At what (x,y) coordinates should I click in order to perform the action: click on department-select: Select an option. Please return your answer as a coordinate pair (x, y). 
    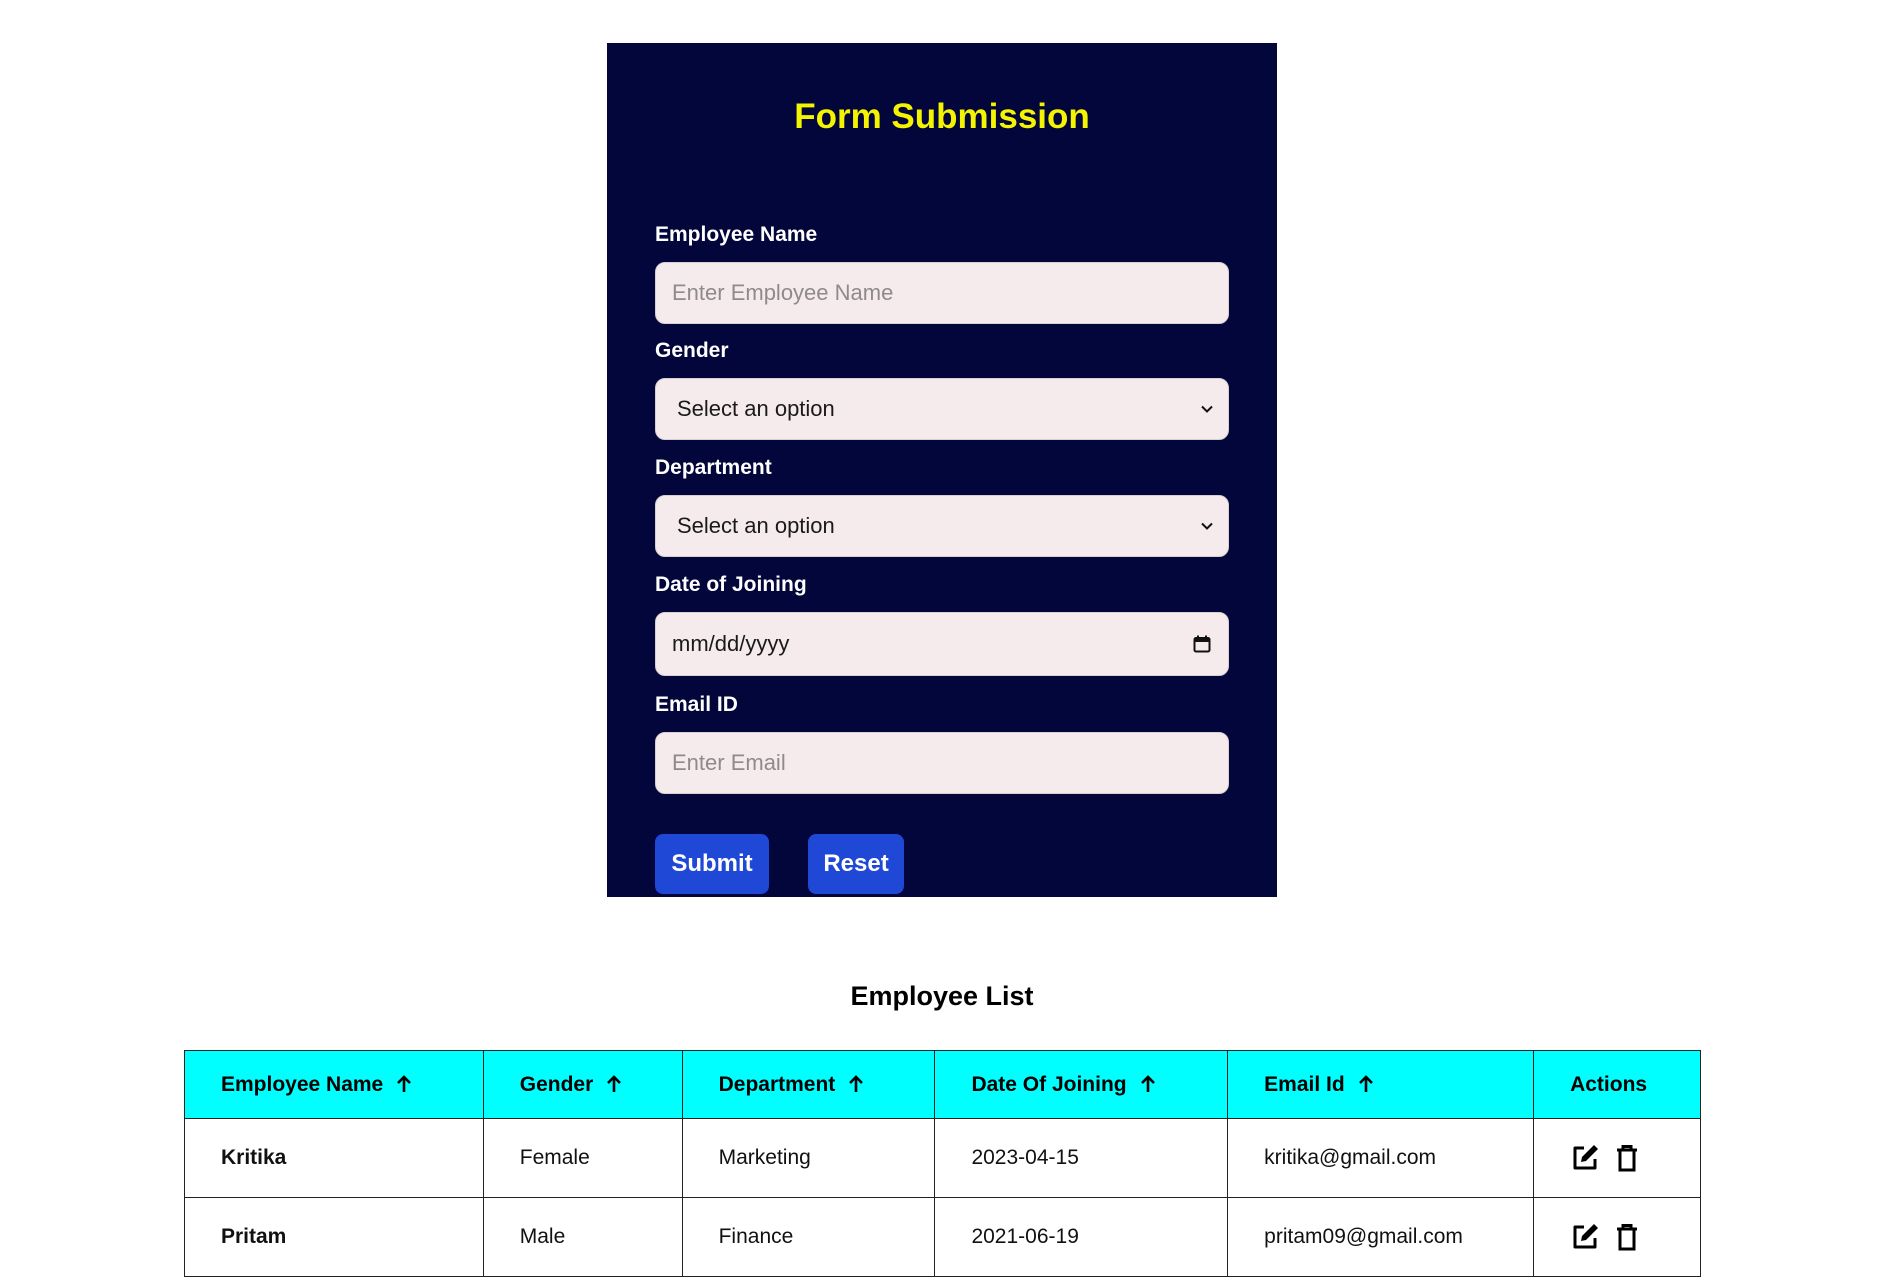
    Looking at the image, I should click on (942, 526).